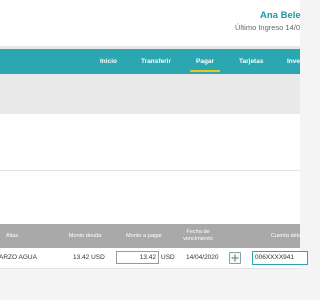 This screenshot has height=300, width=320. Describe the element at coordinates (12, 235) in the screenshot. I see `column-header-alias: Alias` at that location.